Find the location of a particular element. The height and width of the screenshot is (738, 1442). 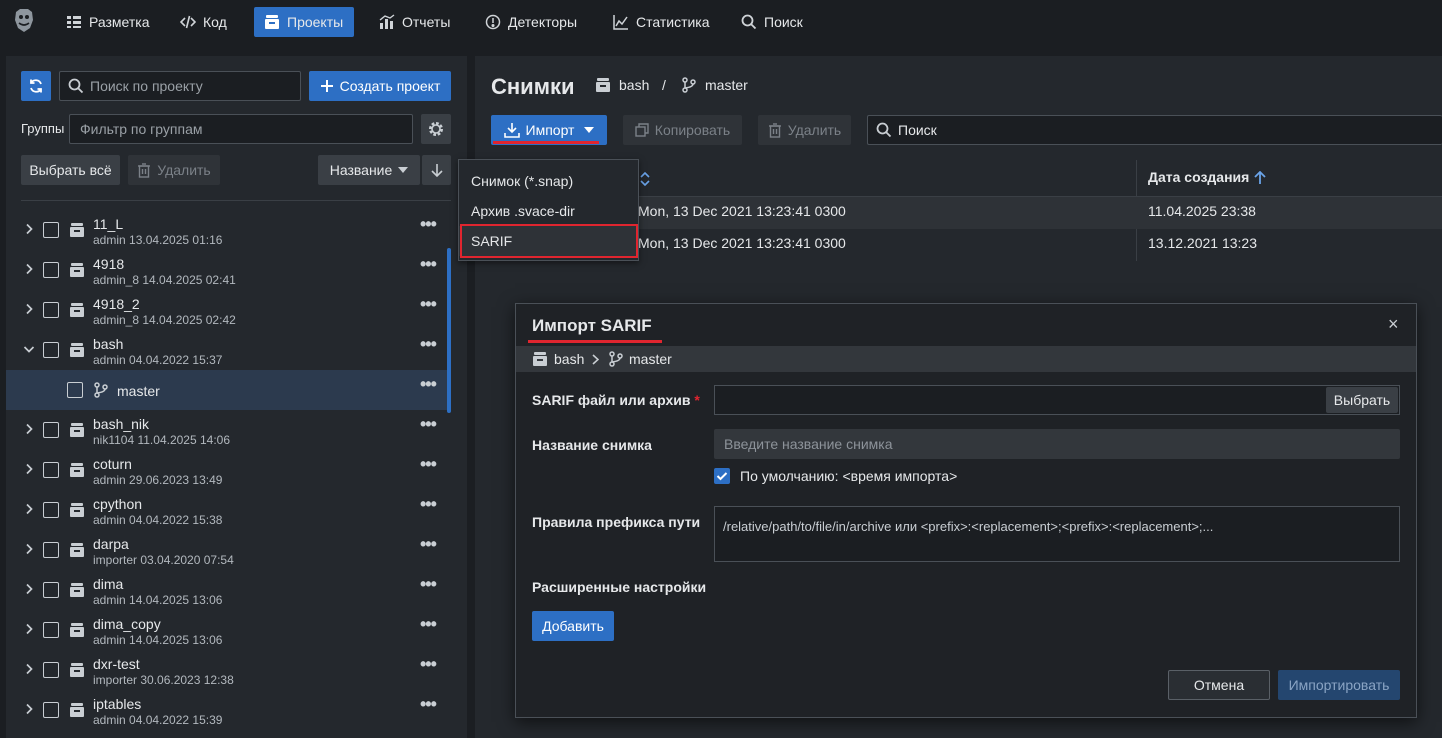

breadcrumb-project: bash is located at coordinates (634, 85).